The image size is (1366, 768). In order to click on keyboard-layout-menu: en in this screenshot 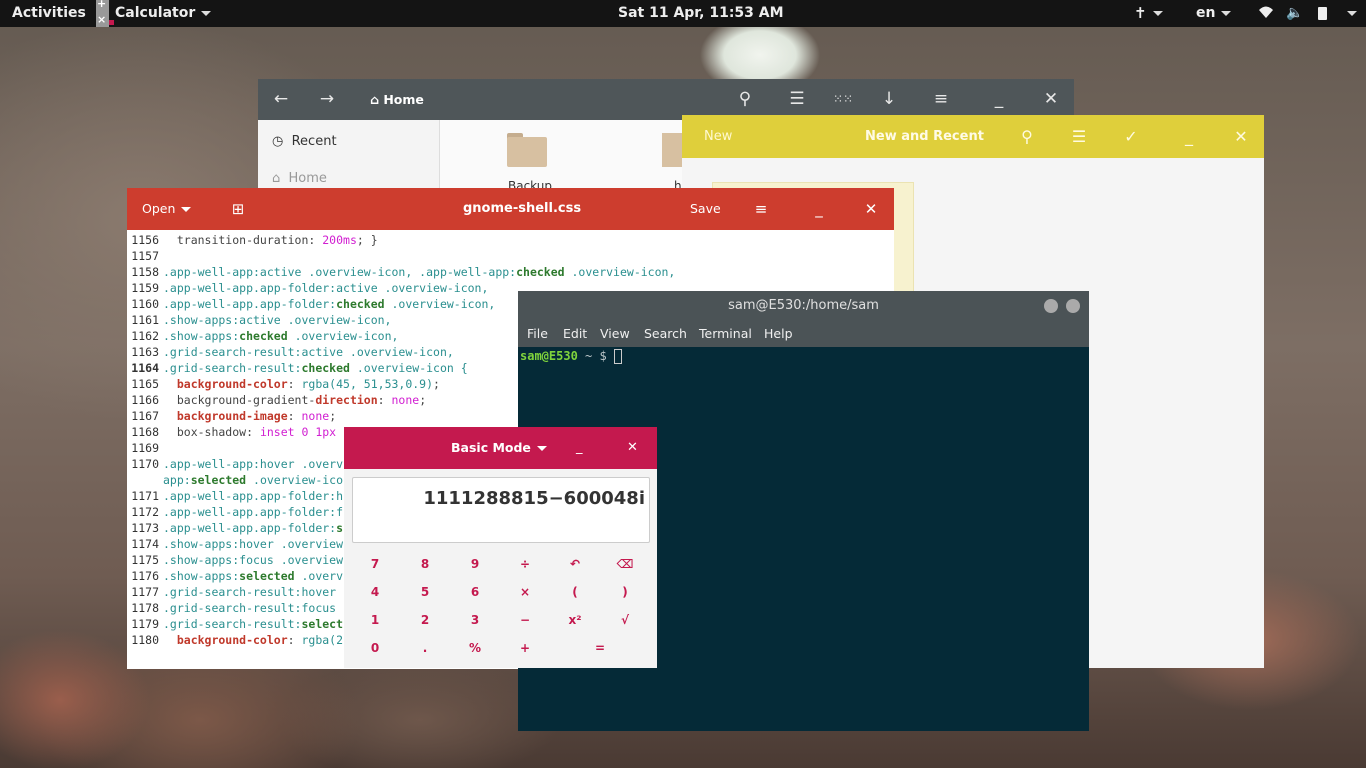, I will do `click(1214, 13)`.